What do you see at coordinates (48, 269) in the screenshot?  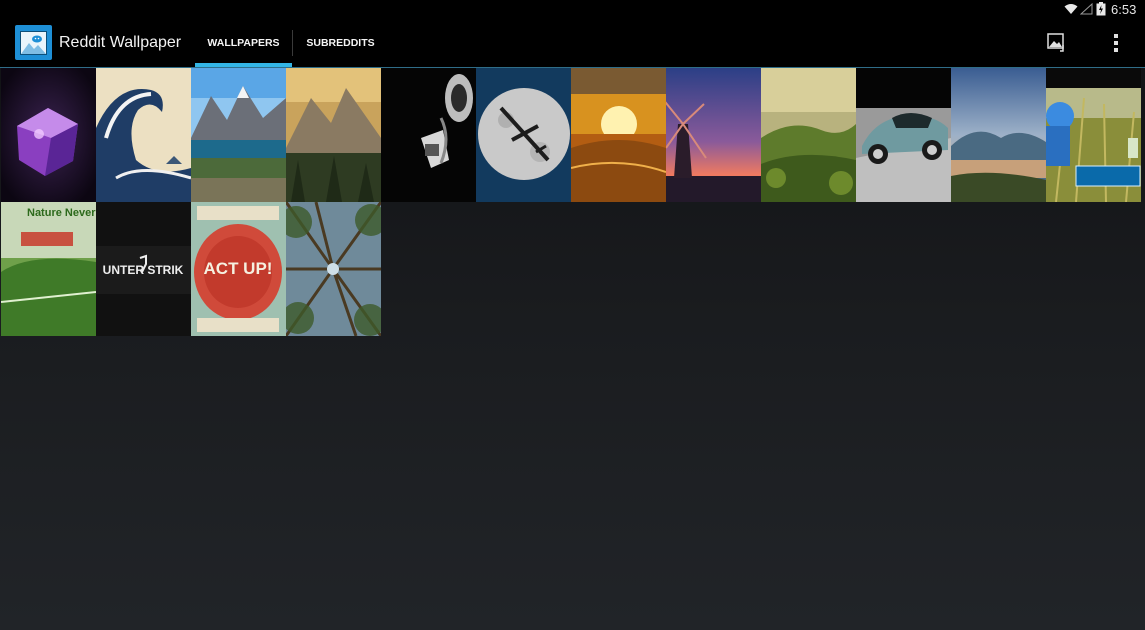 I see `wallpaper-thumb-nature-never-goes-out-of-style: Nature Never` at bounding box center [48, 269].